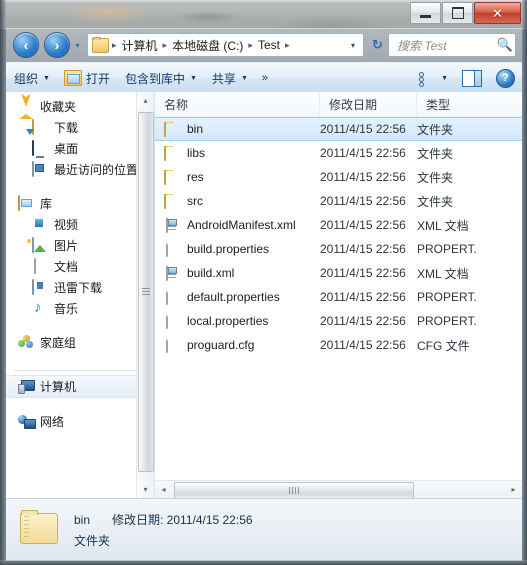  I want to click on horizontal-scrollbar: ◂ ▸, so click(338, 489).